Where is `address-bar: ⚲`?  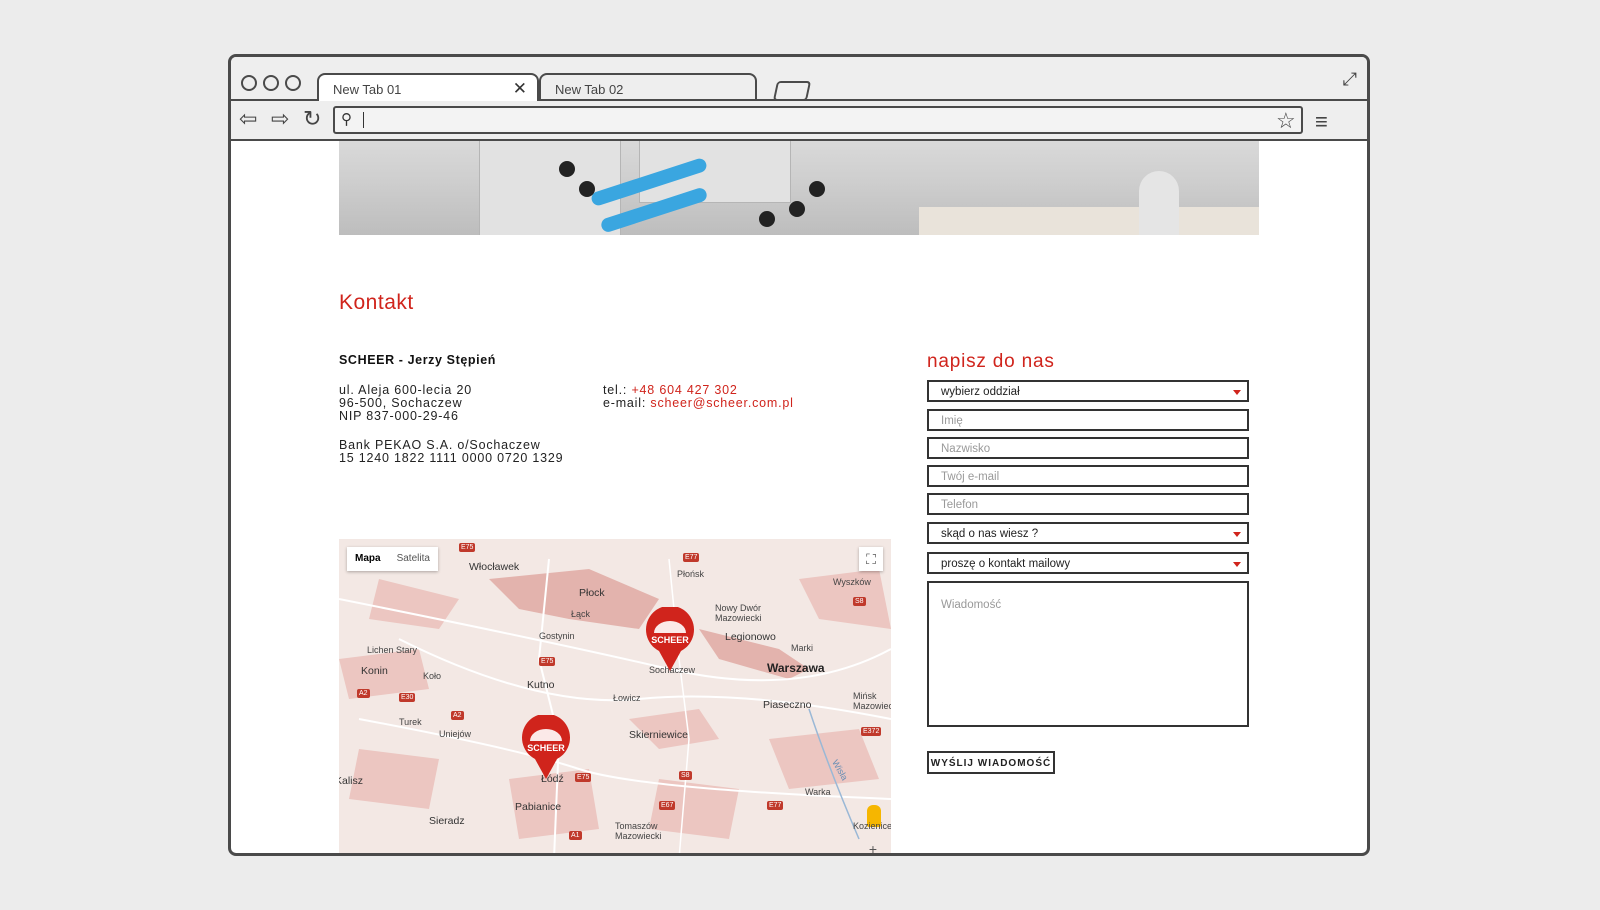
address-bar: ⚲ is located at coordinates (818, 120).